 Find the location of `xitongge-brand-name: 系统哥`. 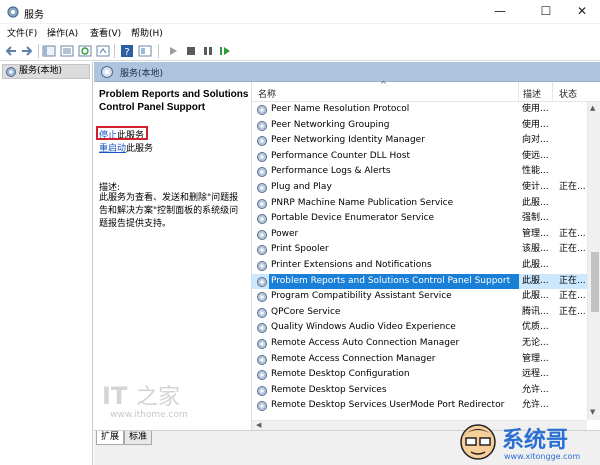

xitongge-brand-name: 系统哥 is located at coordinates (535, 440).